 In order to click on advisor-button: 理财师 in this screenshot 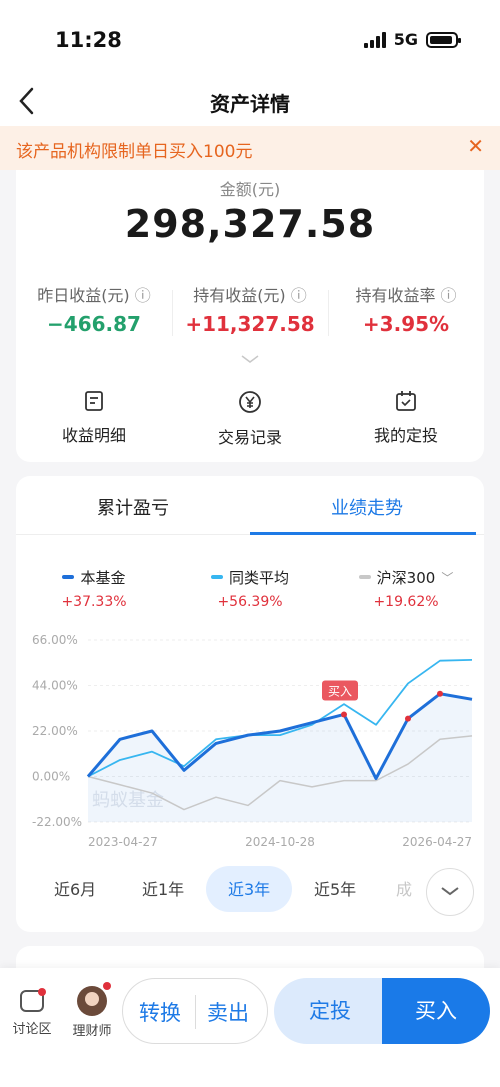, I will do `click(92, 1010)`.